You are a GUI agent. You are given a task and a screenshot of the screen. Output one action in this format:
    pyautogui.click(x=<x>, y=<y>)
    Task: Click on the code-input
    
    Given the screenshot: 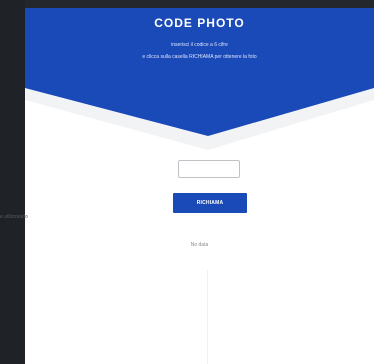 What is the action you would take?
    pyautogui.click(x=209, y=169)
    